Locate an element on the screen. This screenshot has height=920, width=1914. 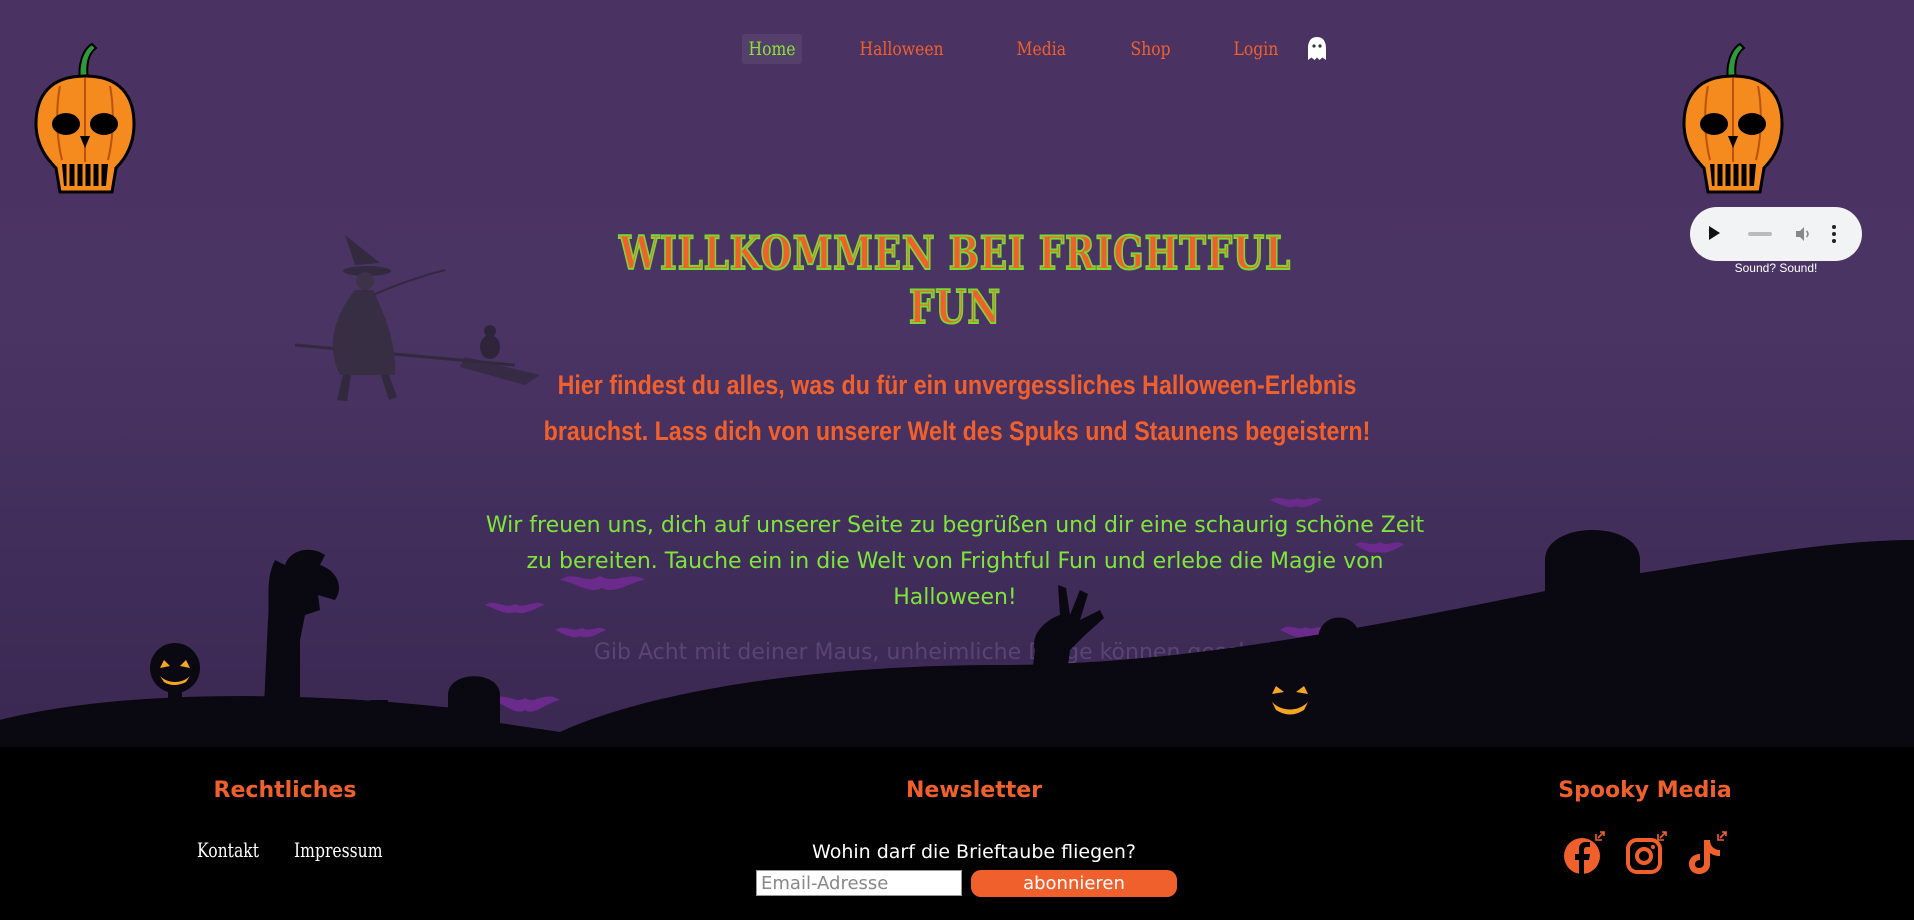
page-title: Willkommen bei Frightful Fun is located at coordinates (955, 280).